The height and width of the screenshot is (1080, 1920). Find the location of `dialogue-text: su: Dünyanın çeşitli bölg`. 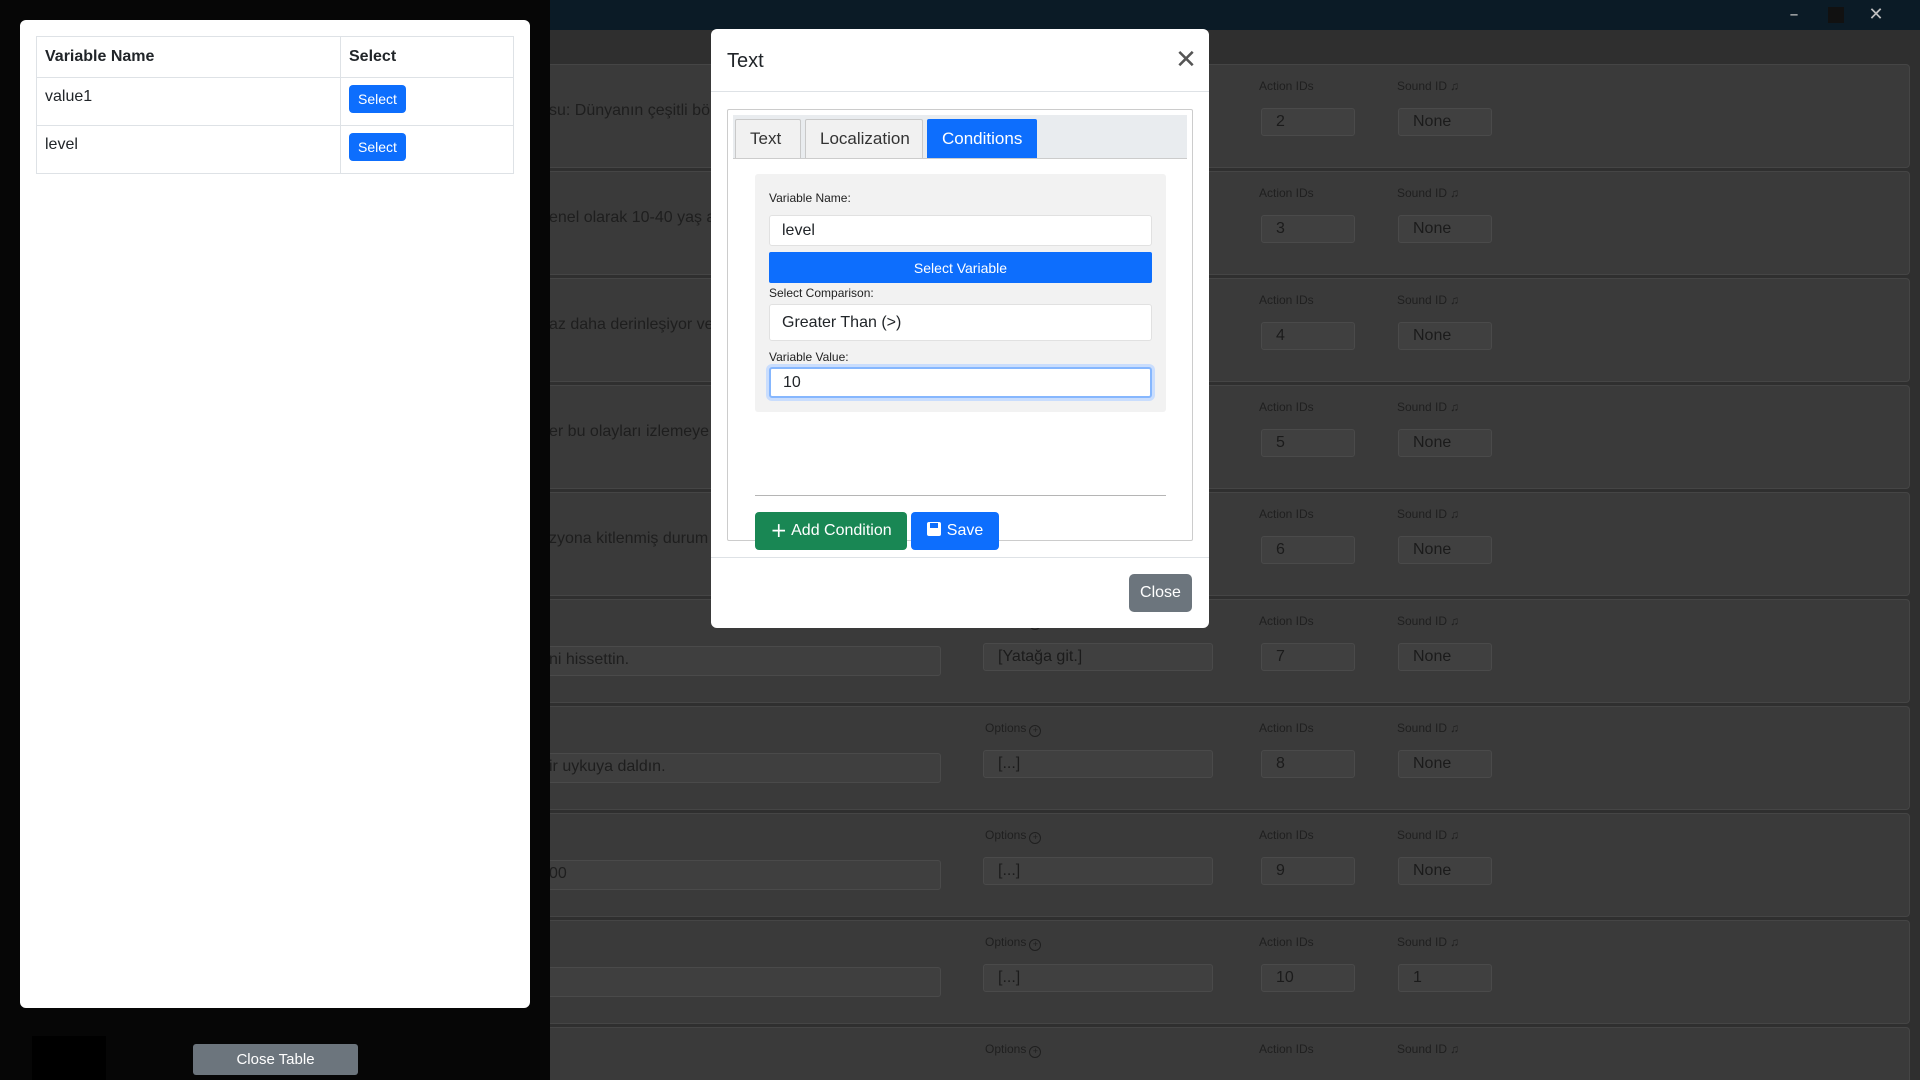

dialogue-text: su: Dünyanın çeşitli bölg is located at coordinates (636, 110).